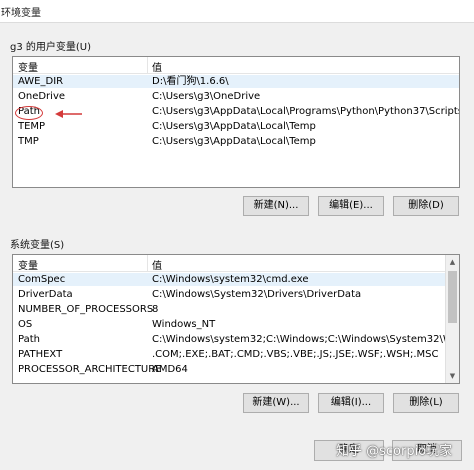 This screenshot has width=474, height=470. What do you see at coordinates (28, 141) in the screenshot?
I see `row-name: TMP` at bounding box center [28, 141].